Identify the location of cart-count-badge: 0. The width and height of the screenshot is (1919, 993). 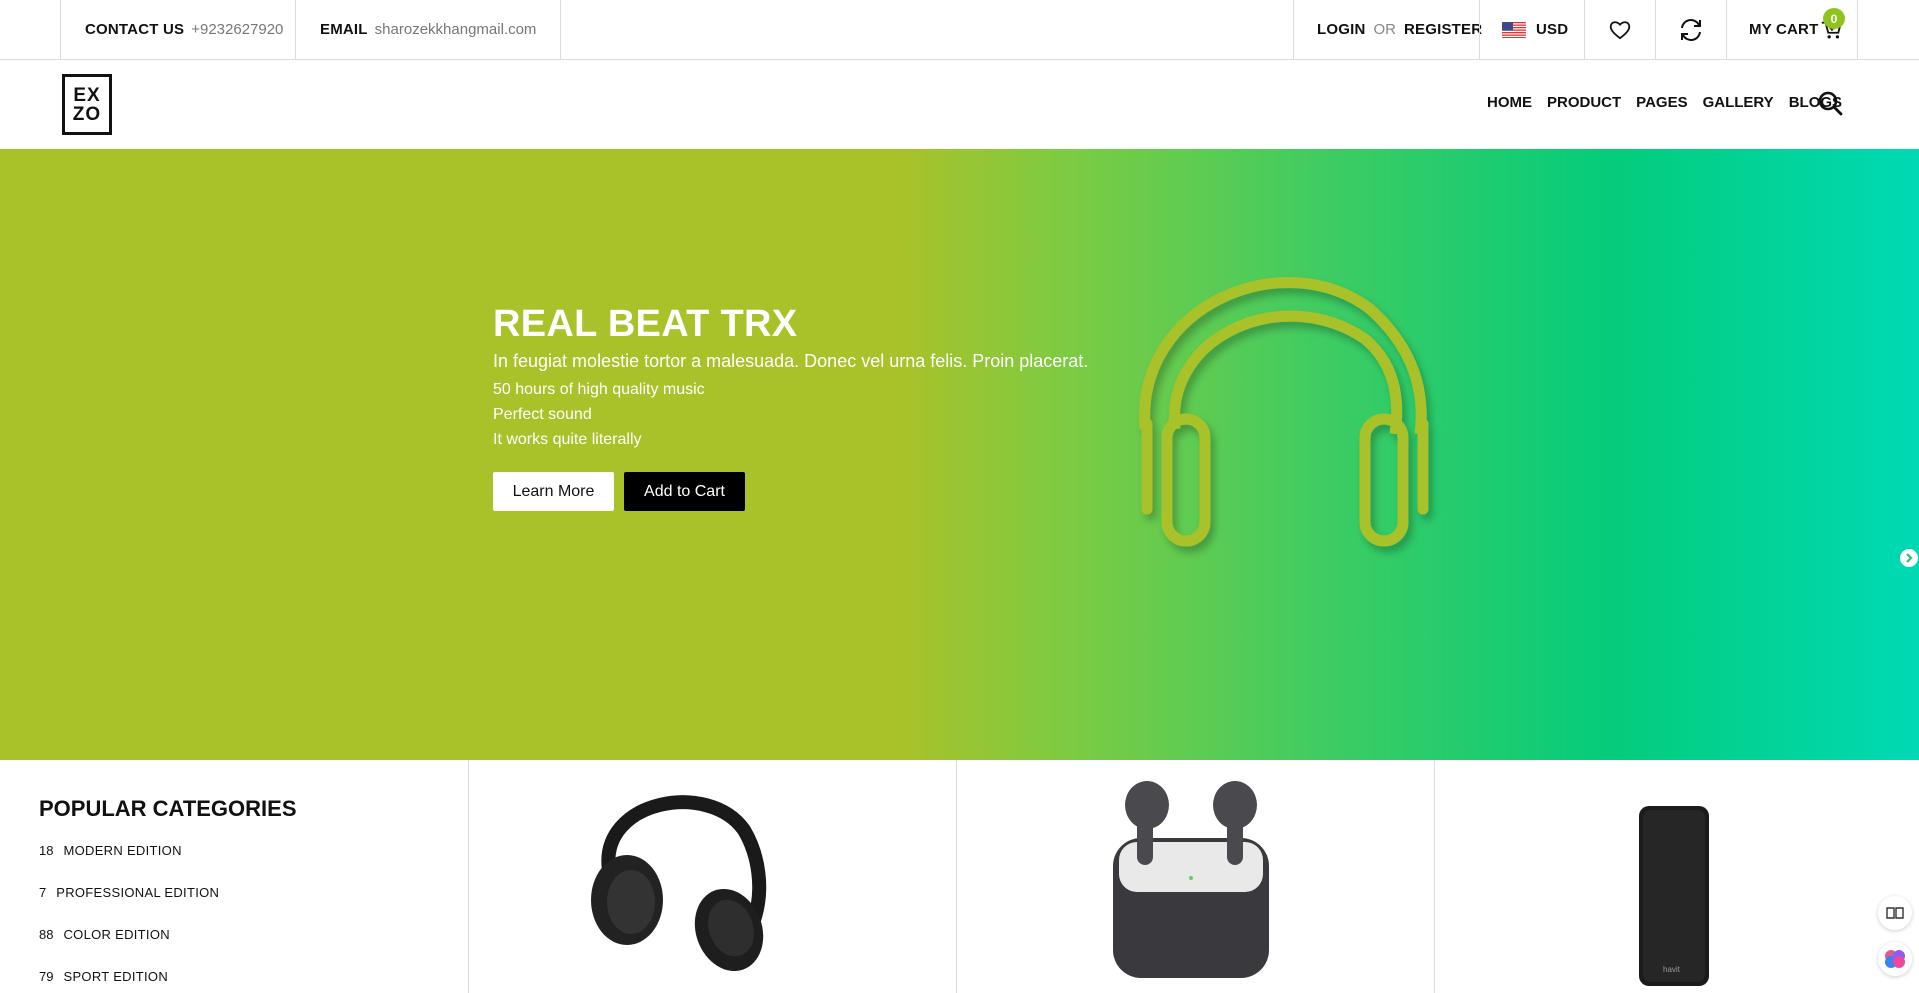
(1834, 18).